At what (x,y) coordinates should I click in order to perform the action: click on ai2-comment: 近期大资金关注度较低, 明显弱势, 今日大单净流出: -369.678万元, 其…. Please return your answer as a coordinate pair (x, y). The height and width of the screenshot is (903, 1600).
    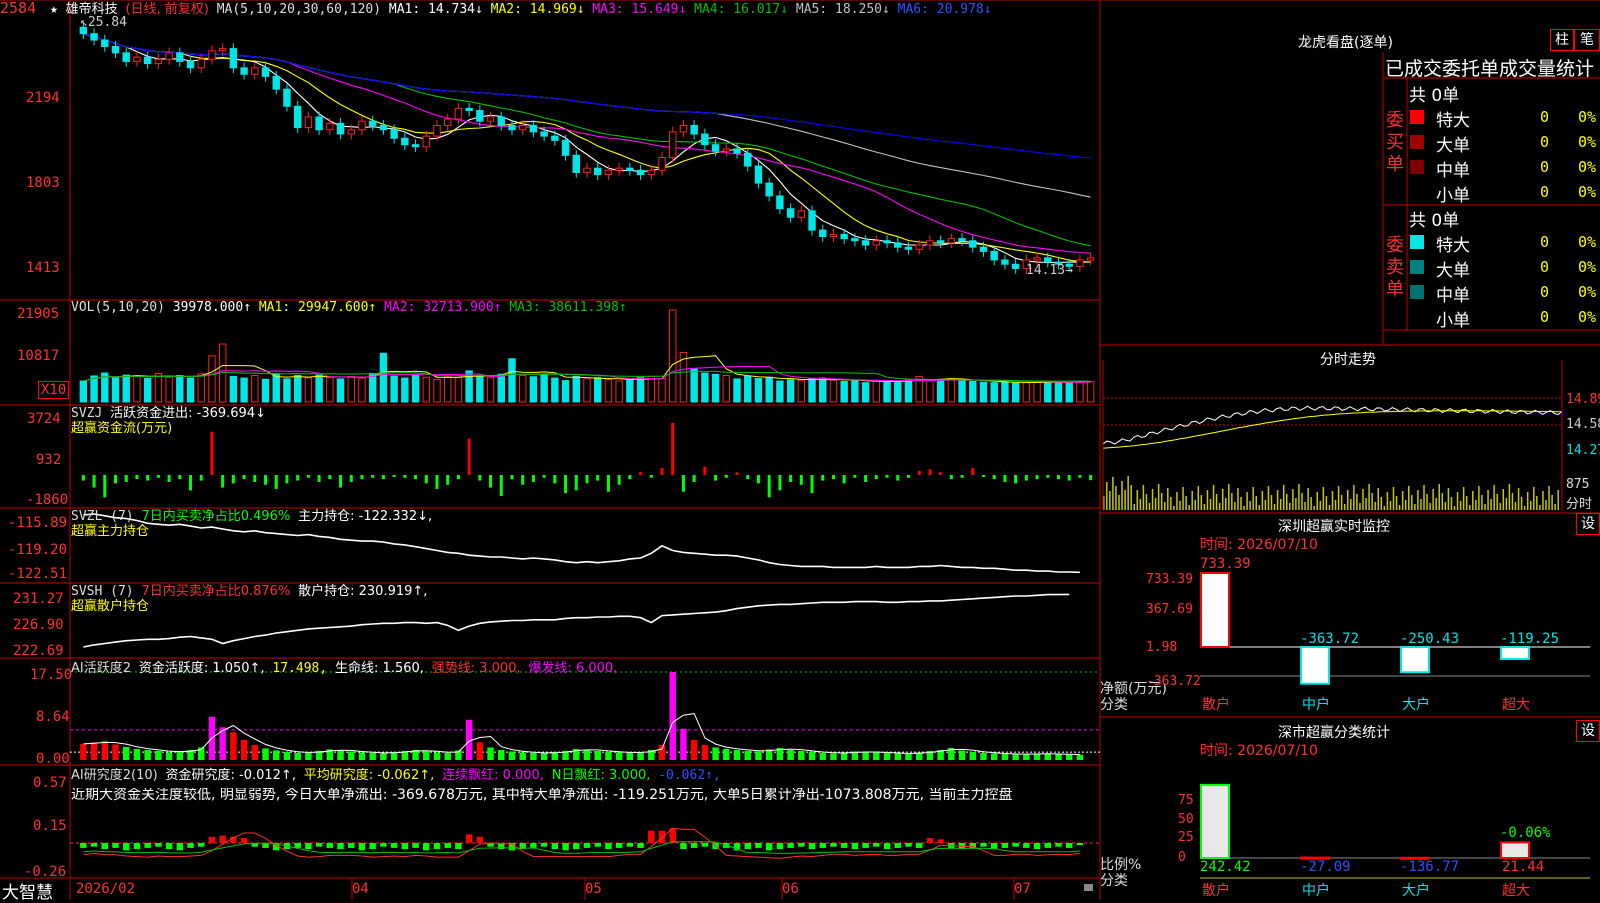
    Looking at the image, I should click on (542, 795).